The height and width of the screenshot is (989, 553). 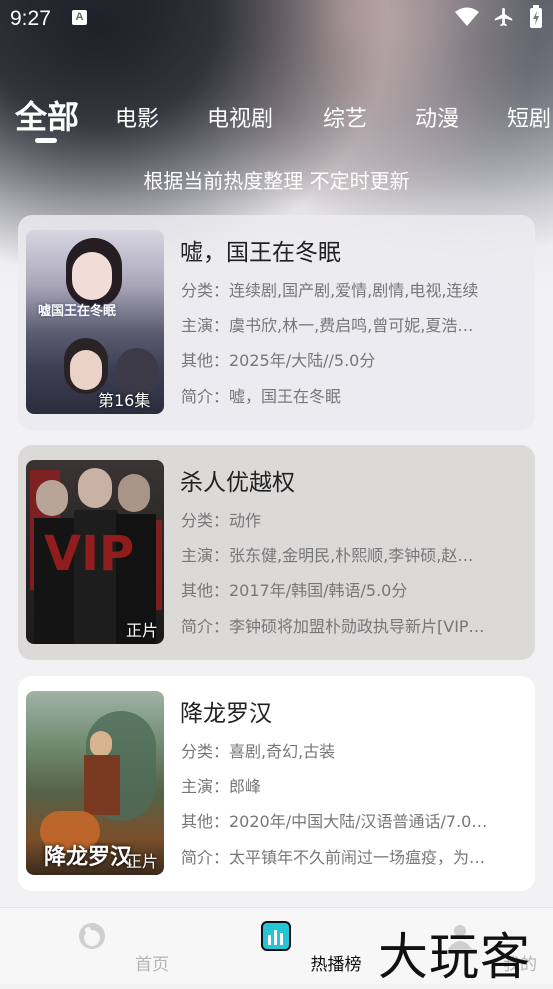 What do you see at coordinates (89, 554) in the screenshot?
I see `poster-title-text: VIP` at bounding box center [89, 554].